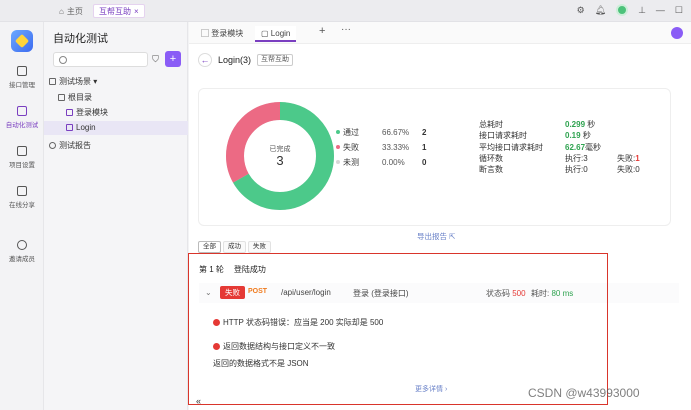  I want to click on watermark: CSDN @w43993000, so click(584, 393).